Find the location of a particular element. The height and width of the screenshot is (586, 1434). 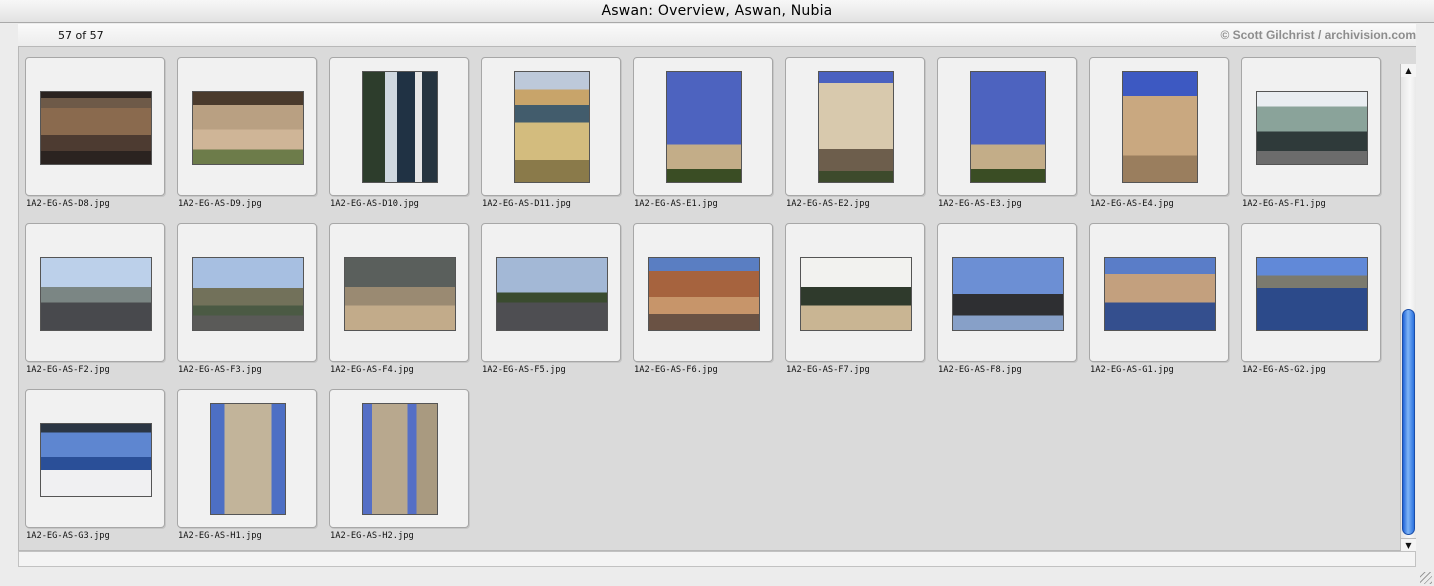

thumbnail-filename: 1A2-EG-AS-D8.jpg is located at coordinates (68, 204).